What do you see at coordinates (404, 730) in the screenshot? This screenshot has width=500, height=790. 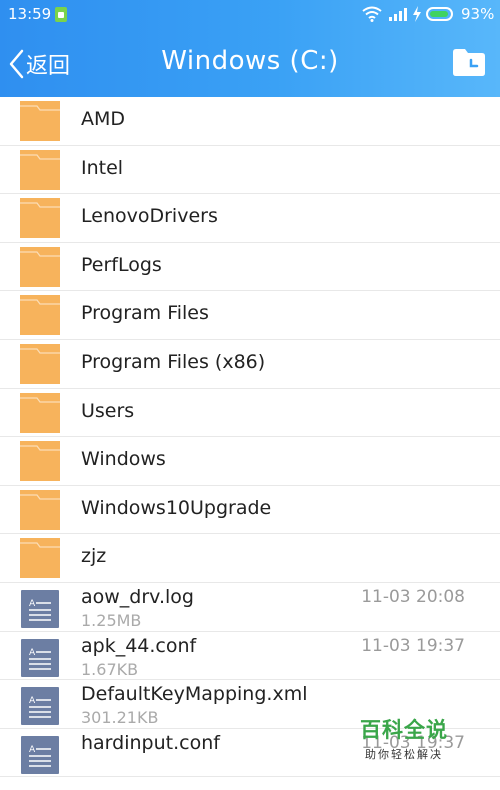 I see `watermark-main: 百科全说` at bounding box center [404, 730].